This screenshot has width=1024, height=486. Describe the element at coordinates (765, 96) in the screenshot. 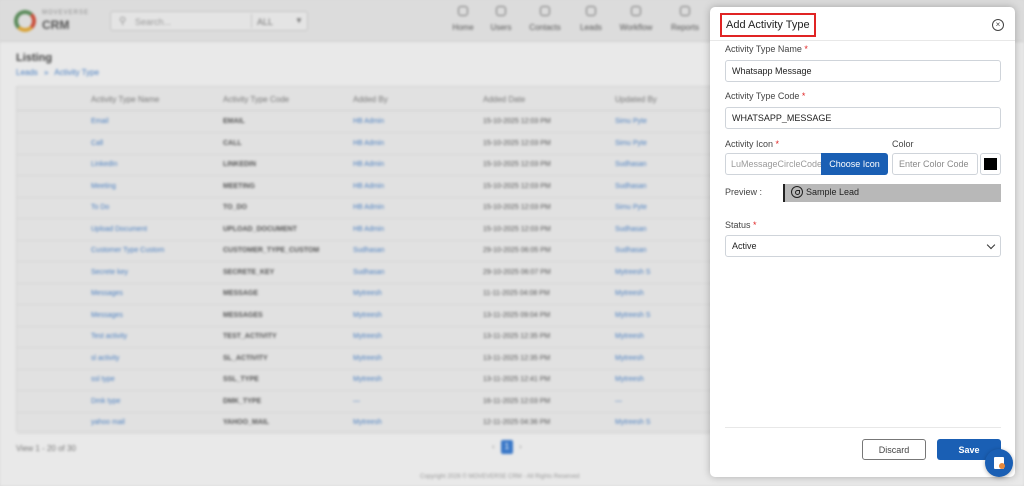

I see `activity-type-code-label: Activity Type Code *` at that location.